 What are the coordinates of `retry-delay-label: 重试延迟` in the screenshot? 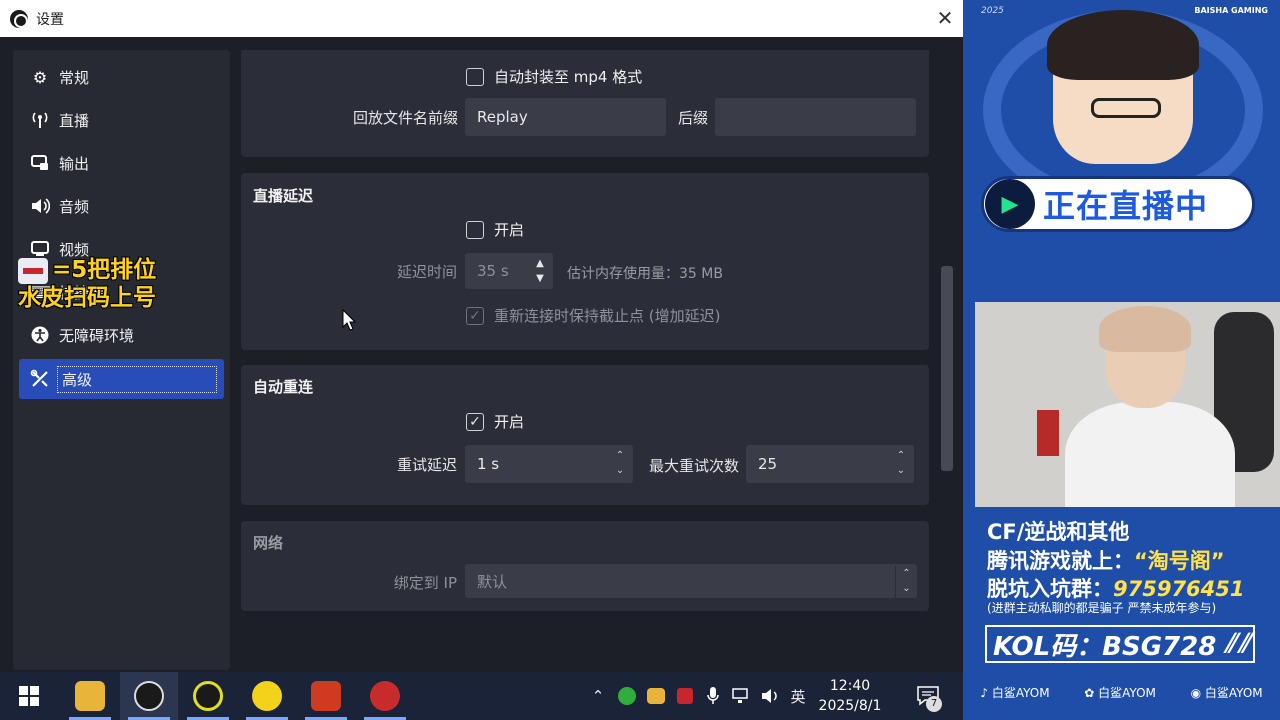 It's located at (426, 465).